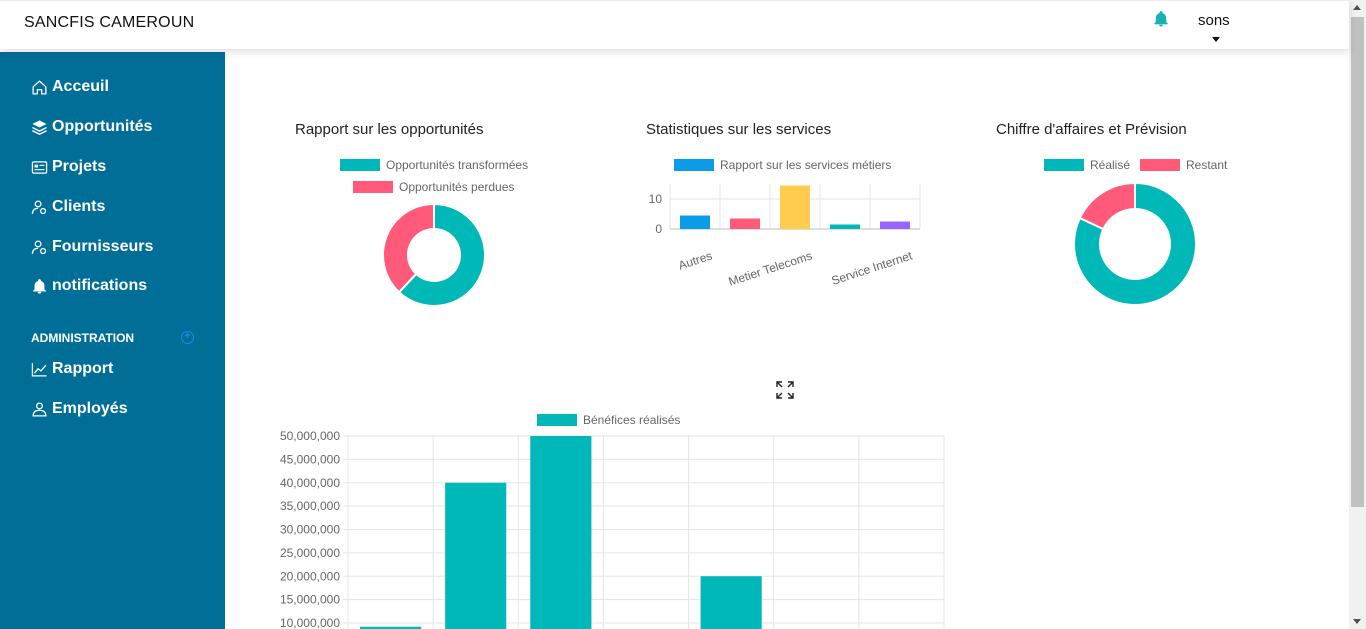 The image size is (1366, 629). Describe the element at coordinates (674, 24) in the screenshot. I see `top-navbar: SANCFIS CAMEROUN sons` at that location.